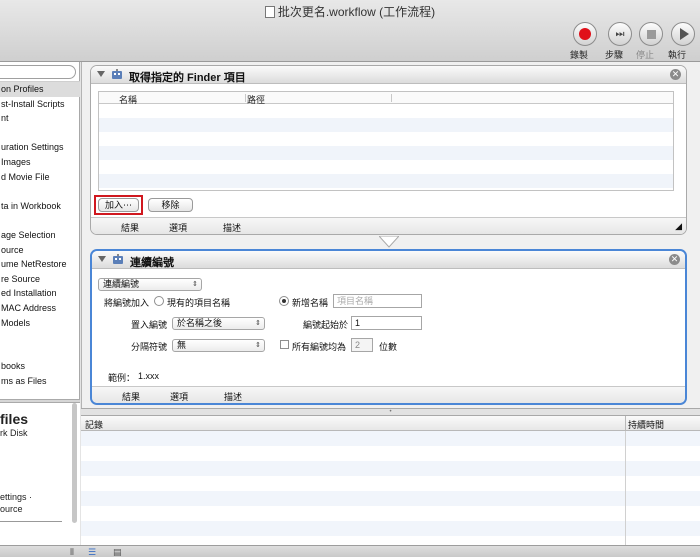  I want to click on add-button: 加入⋯, so click(118, 205).